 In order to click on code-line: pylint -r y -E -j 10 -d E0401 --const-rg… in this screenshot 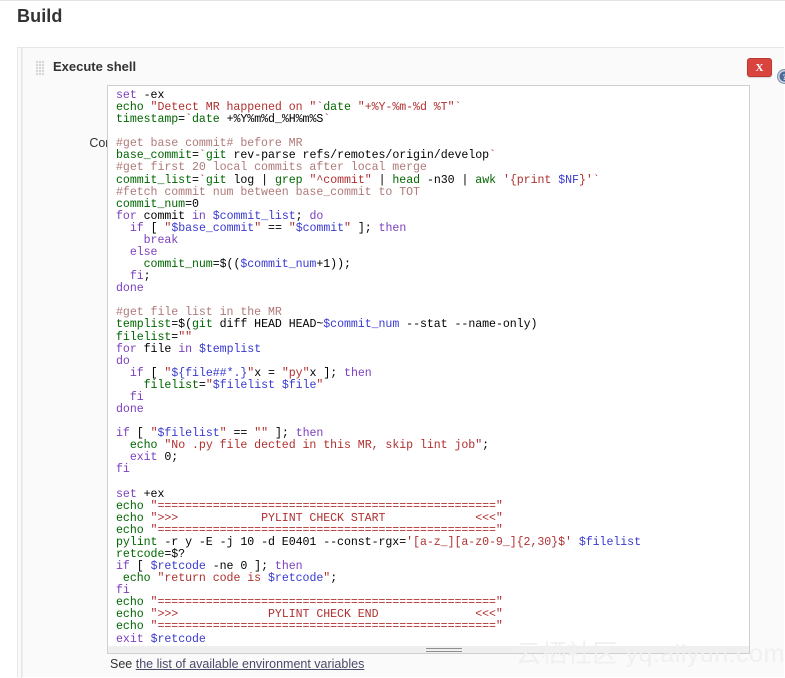, I will do `click(431, 543)`.